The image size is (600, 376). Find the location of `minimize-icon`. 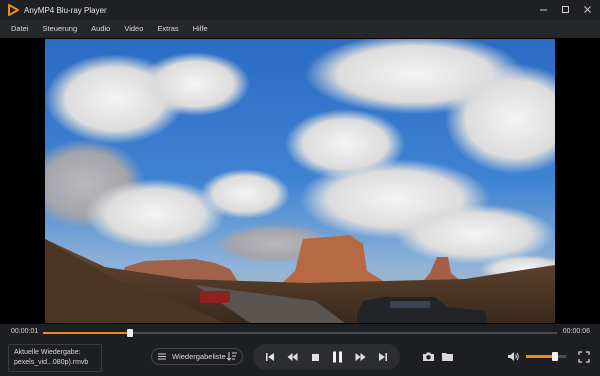

minimize-icon is located at coordinates (543, 9).